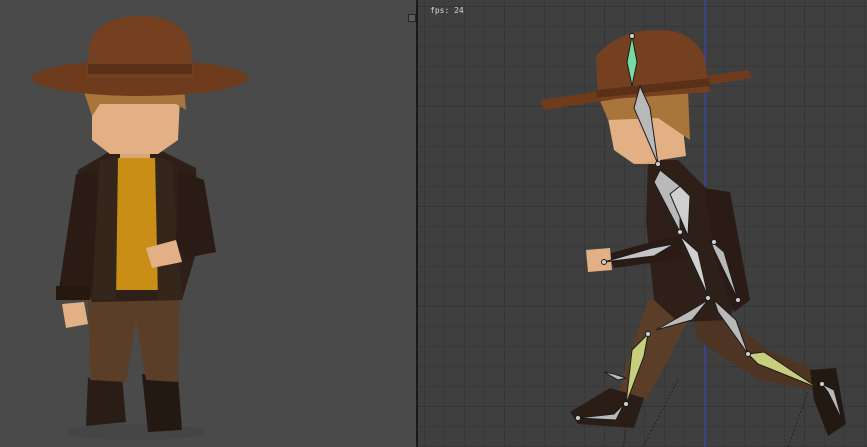 This screenshot has width=867, height=447. Describe the element at coordinates (134, 336) in the screenshot. I see `pants` at that location.